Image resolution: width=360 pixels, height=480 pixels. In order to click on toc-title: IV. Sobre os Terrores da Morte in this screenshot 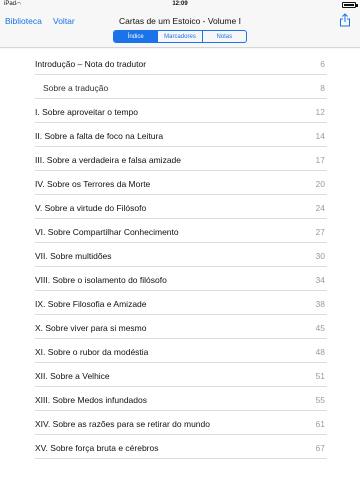, I will do `click(93, 184)`.